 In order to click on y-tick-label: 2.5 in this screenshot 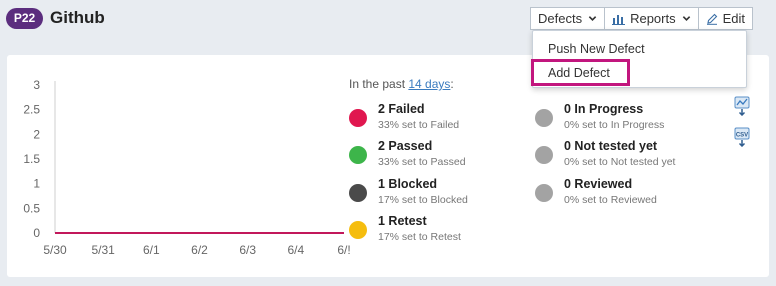, I will do `click(31, 110)`.